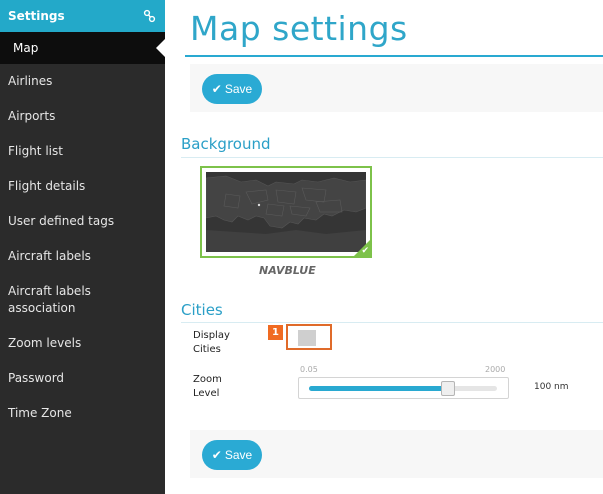 The width and height of the screenshot is (603, 494). What do you see at coordinates (35, 151) in the screenshot?
I see `sidebar-item-label: Flight list` at bounding box center [35, 151].